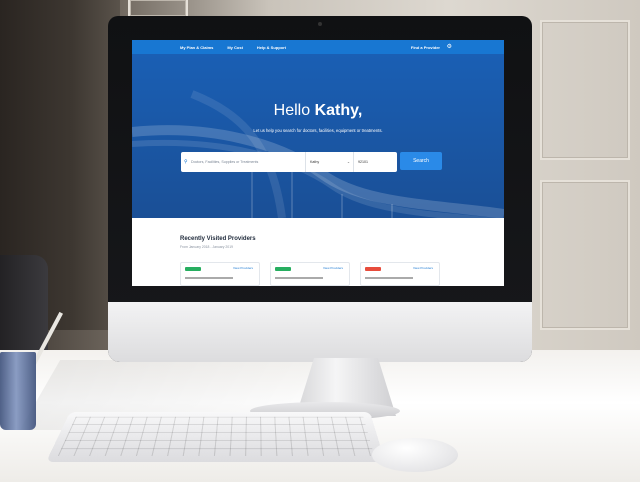 The height and width of the screenshot is (482, 640). What do you see at coordinates (421, 161) in the screenshot?
I see `search-button: Search` at bounding box center [421, 161].